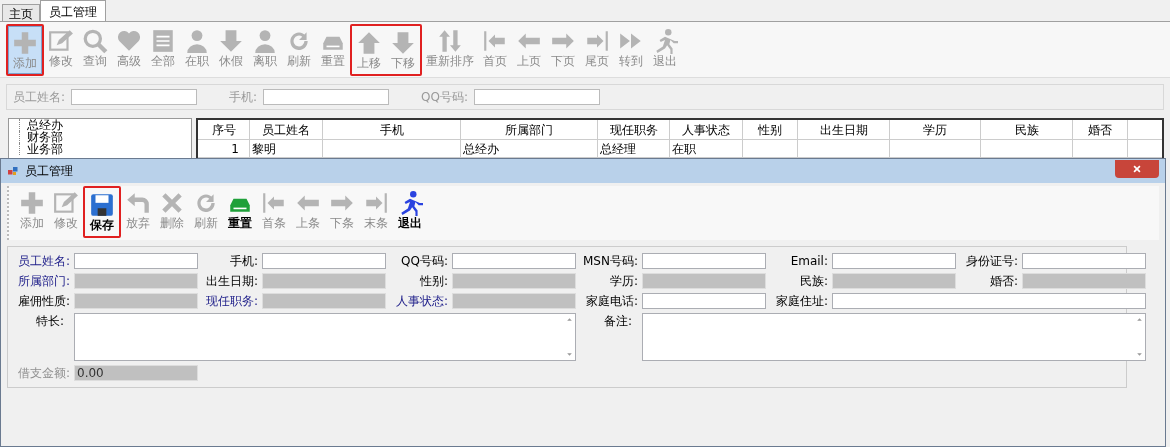 The width and height of the screenshot is (1170, 447). I want to click on field-label: 所属部门:, so click(43, 281).